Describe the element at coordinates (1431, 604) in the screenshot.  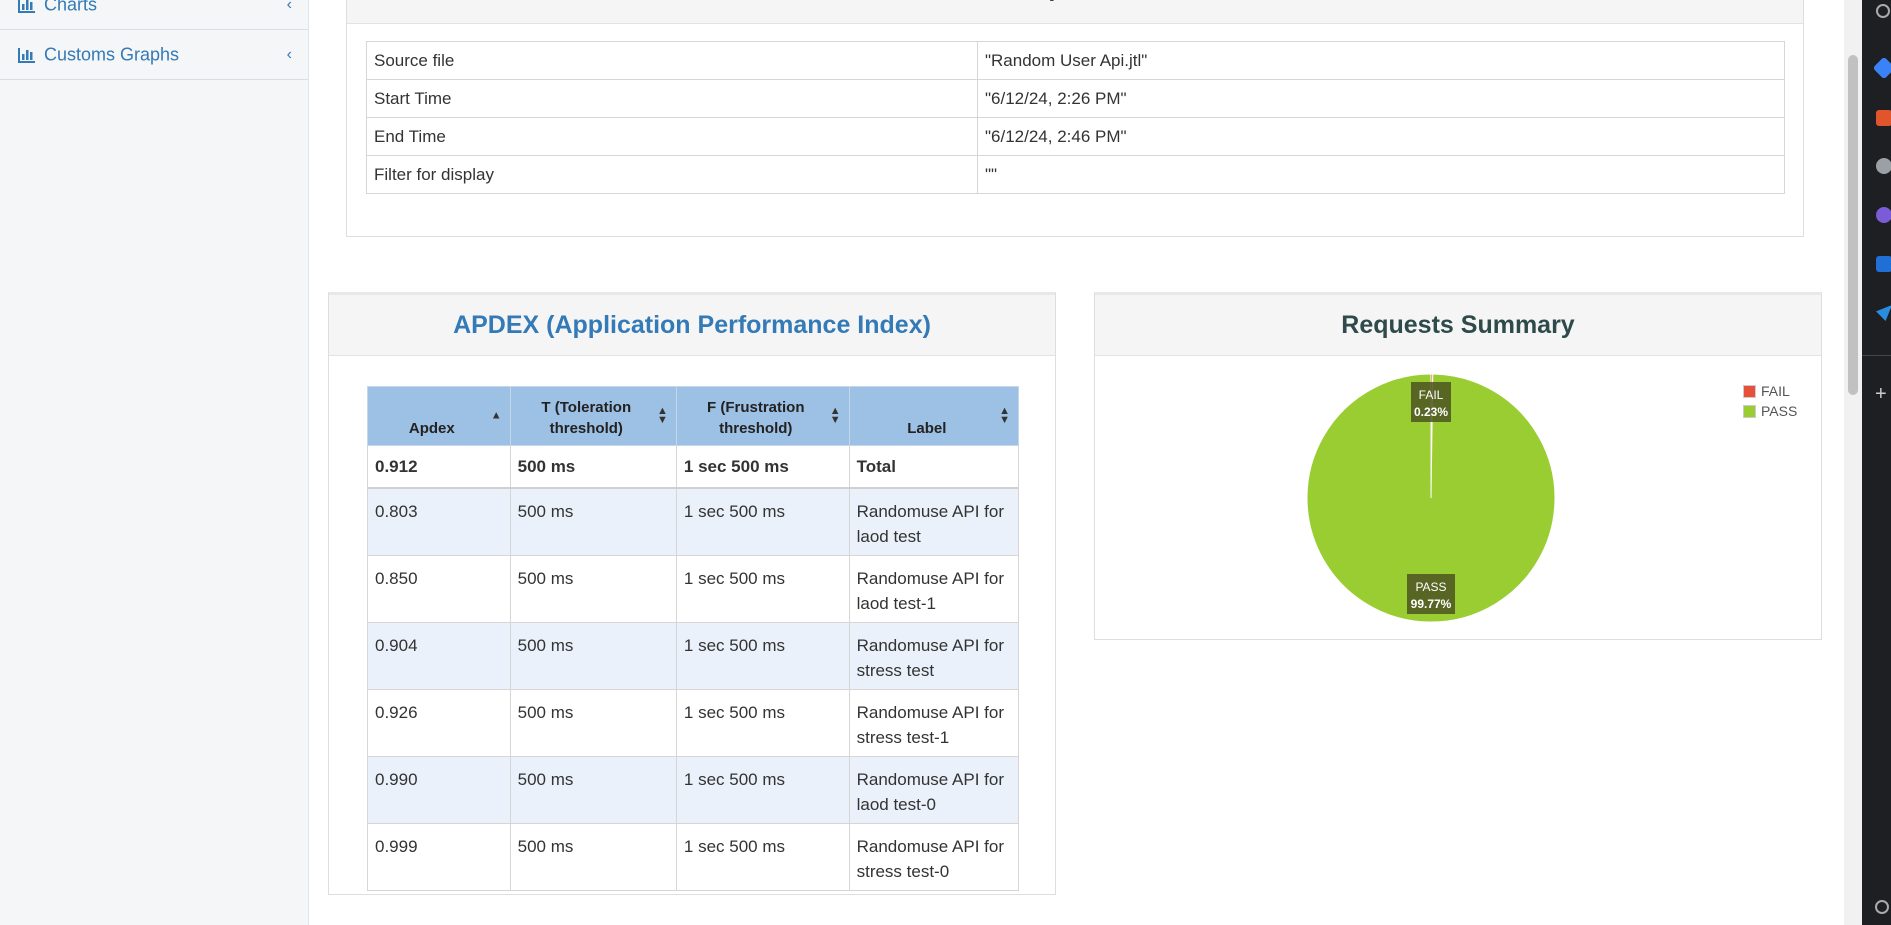
I see `data-label-value: 99.77%` at that location.